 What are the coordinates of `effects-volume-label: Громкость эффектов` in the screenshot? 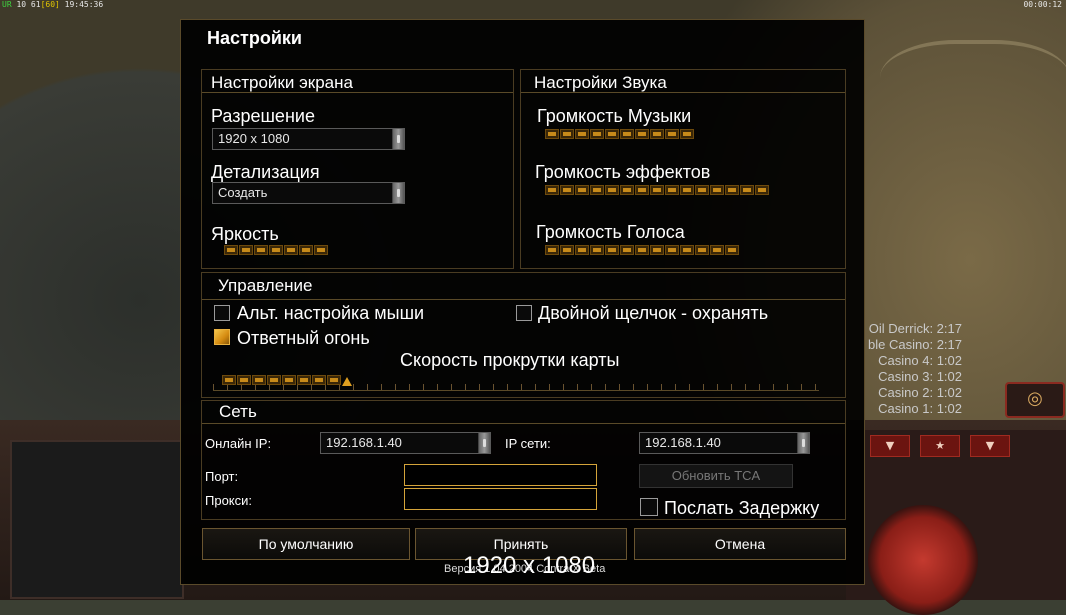 It's located at (623, 172).